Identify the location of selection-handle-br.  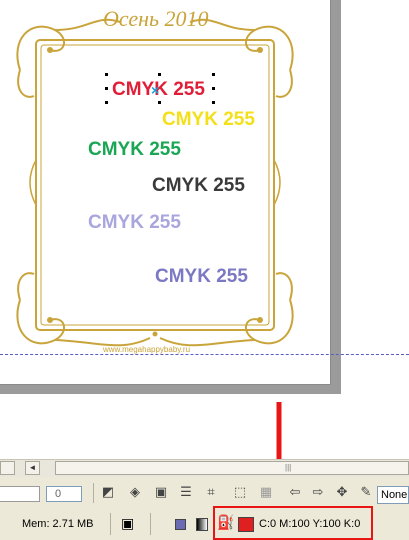
(213, 102).